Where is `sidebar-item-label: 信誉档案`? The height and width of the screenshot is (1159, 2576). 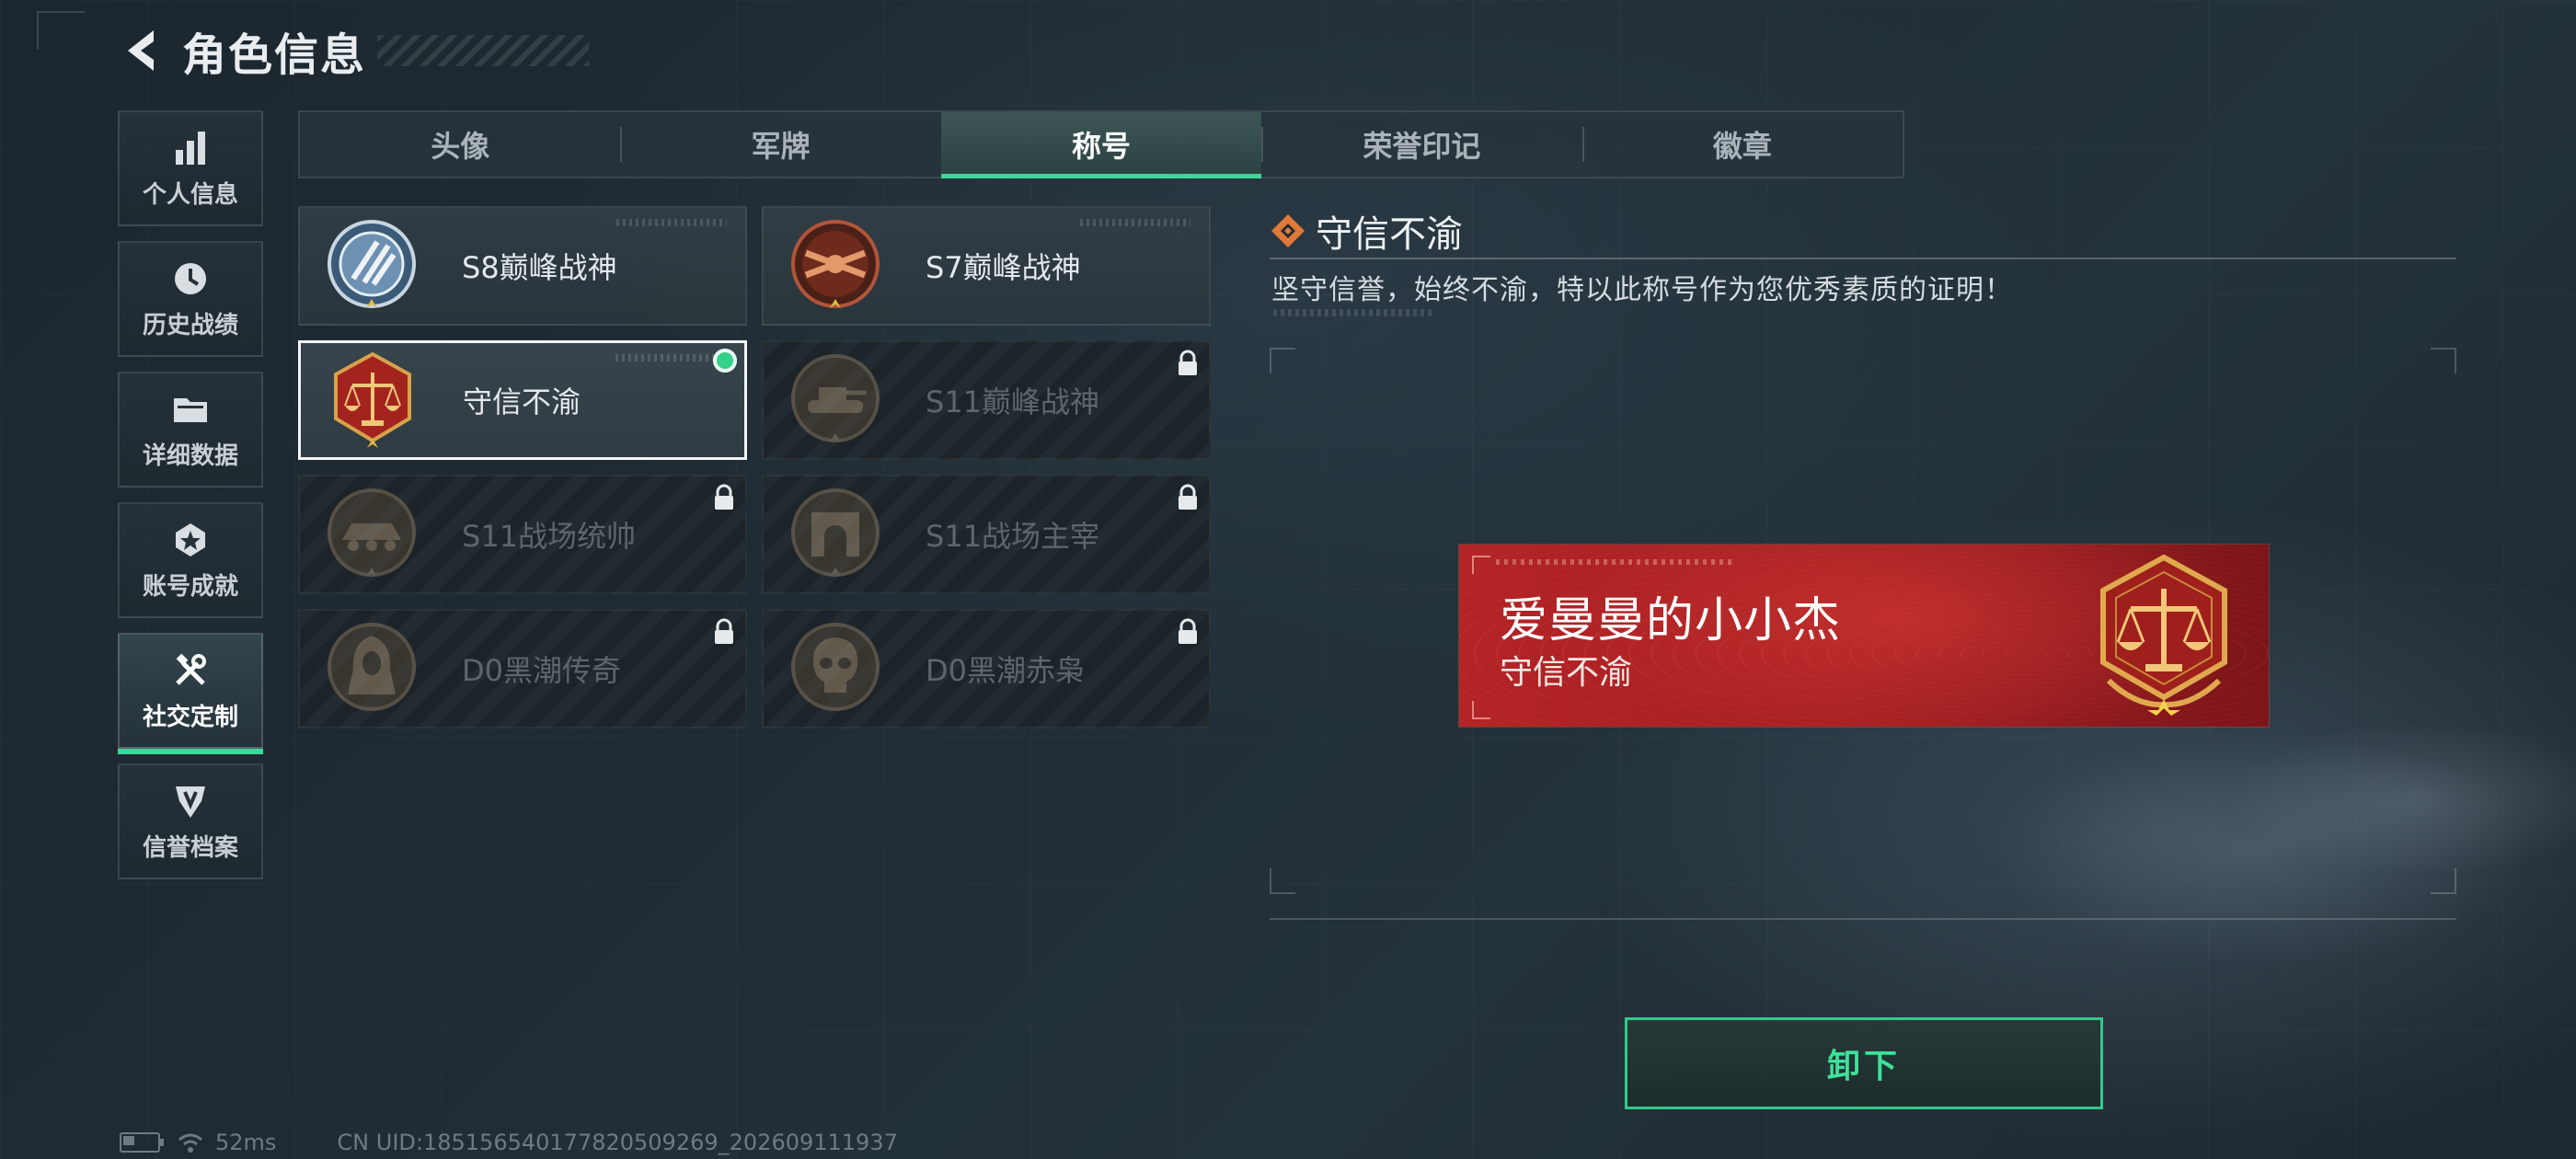
sidebar-item-label: 信誉档案 is located at coordinates (190, 847).